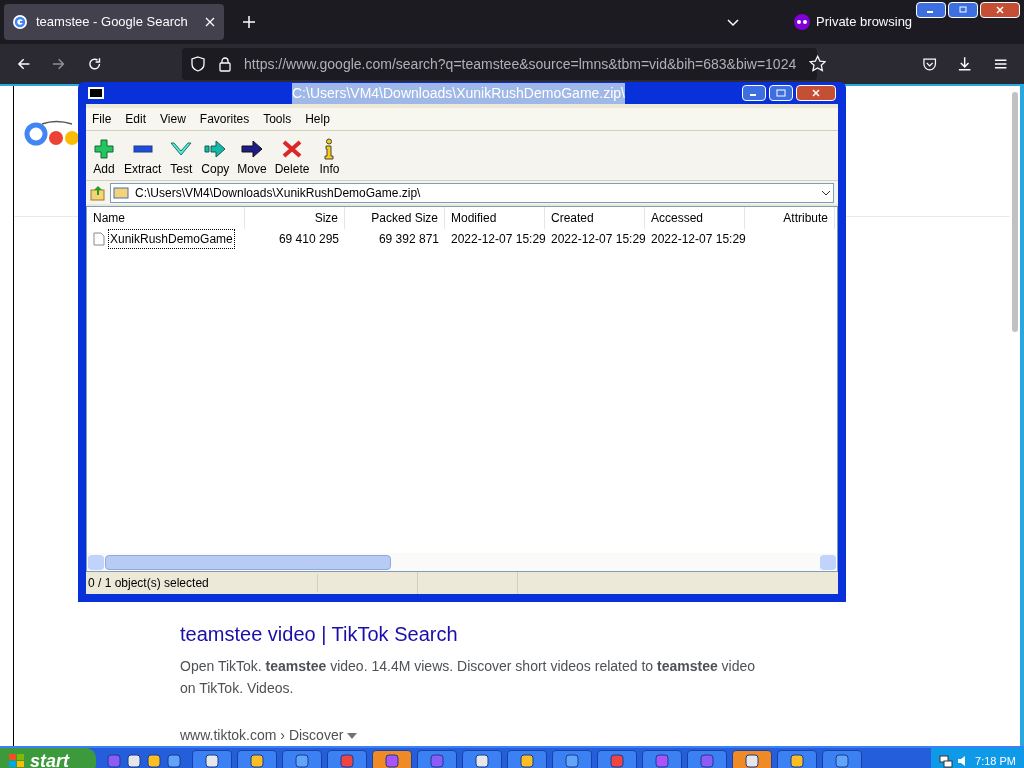 Image resolution: width=1024 pixels, height=768 pixels. I want to click on browser-tab: teamstee - Google Search, so click(114, 22).